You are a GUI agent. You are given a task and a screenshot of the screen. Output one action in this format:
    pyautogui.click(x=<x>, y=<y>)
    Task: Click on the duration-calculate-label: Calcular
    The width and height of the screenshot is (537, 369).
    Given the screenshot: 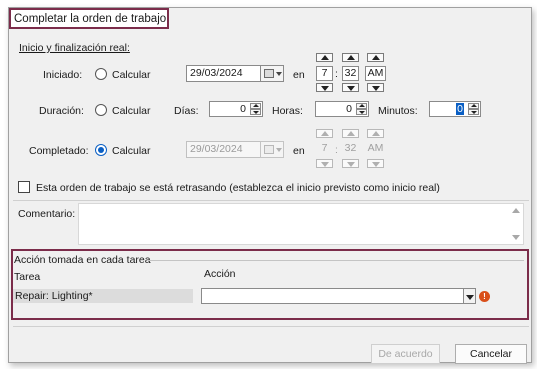 What is the action you would take?
    pyautogui.click(x=131, y=111)
    